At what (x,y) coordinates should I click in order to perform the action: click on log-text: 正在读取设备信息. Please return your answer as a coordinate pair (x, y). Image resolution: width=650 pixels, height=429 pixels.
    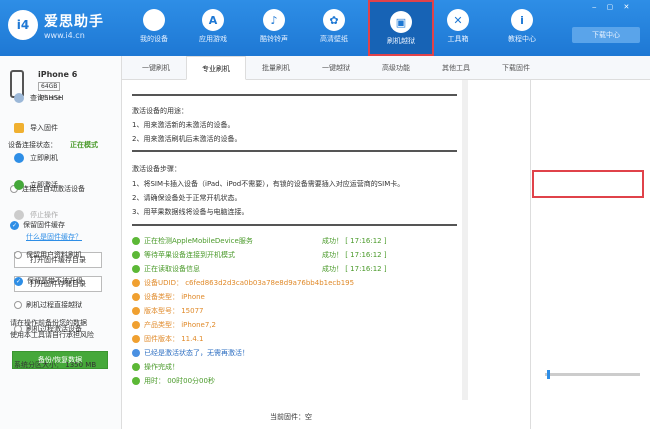
    Looking at the image, I should click on (172, 269).